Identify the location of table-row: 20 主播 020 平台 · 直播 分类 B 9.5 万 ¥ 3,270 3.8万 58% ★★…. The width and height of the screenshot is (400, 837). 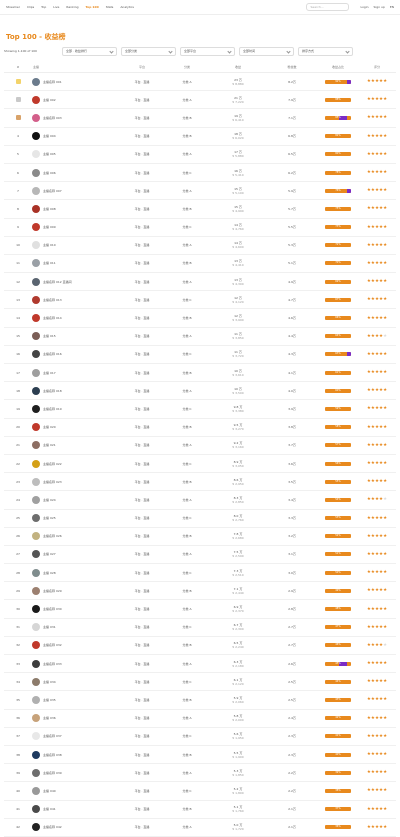
(200, 427).